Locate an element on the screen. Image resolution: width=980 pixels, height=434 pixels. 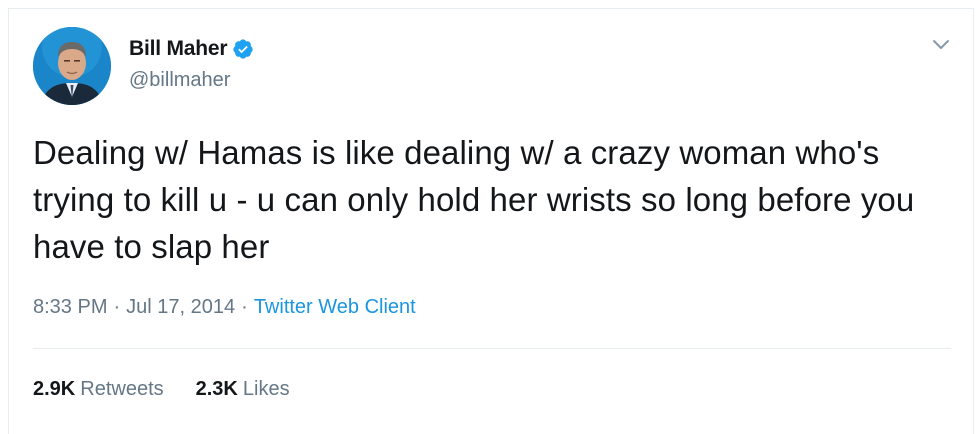
tweet-time: 8:33 PM is located at coordinates (70, 307).